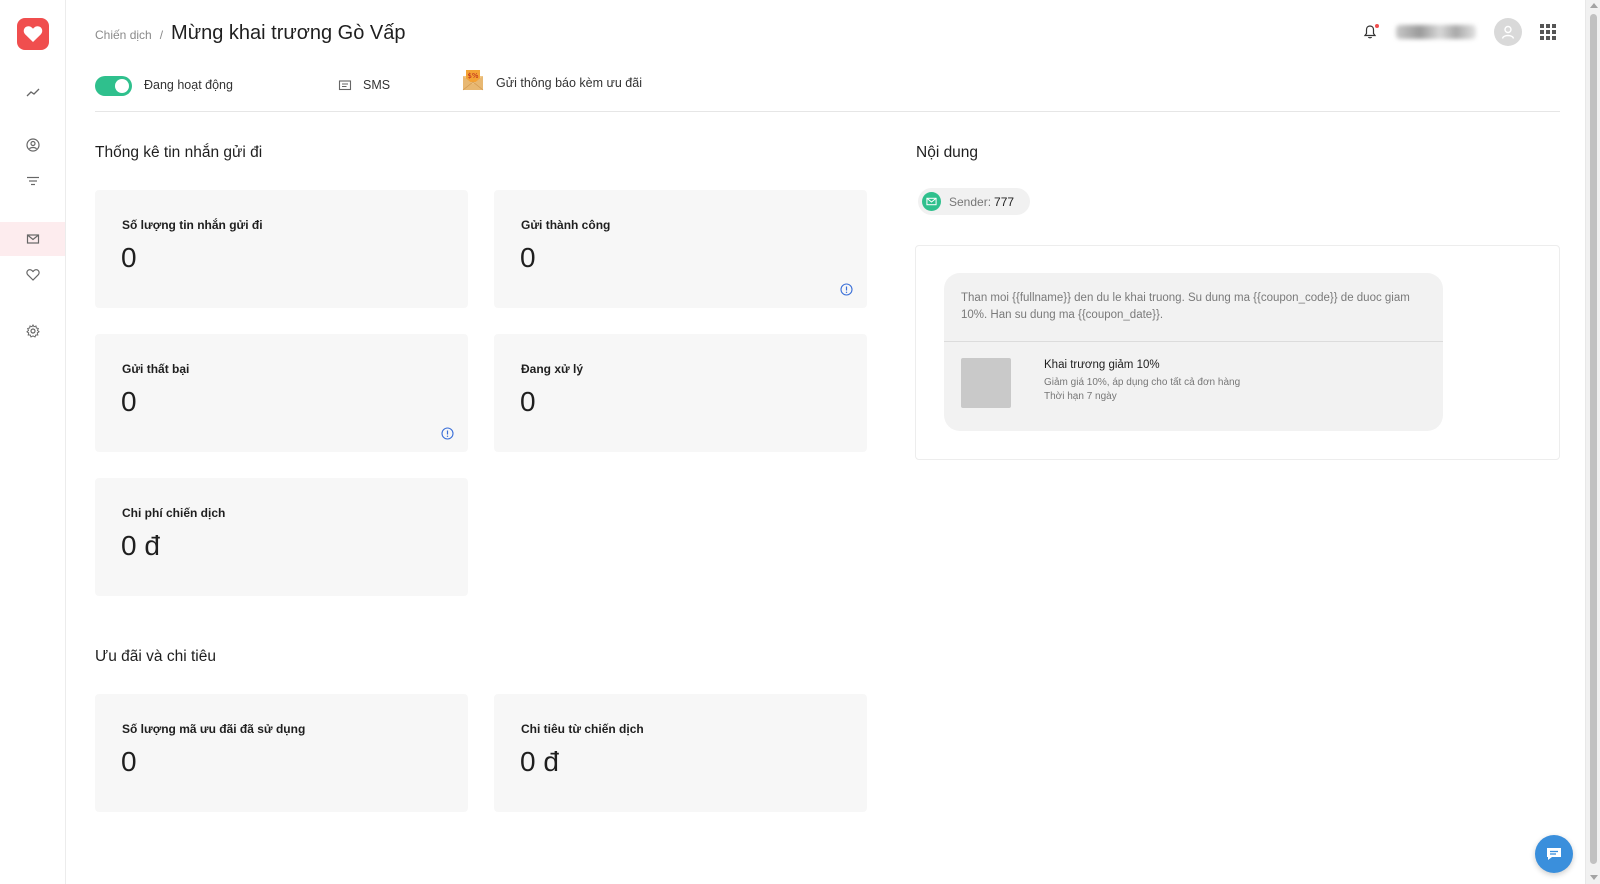 The width and height of the screenshot is (1600, 884). I want to click on gear-icon, so click(32, 331).